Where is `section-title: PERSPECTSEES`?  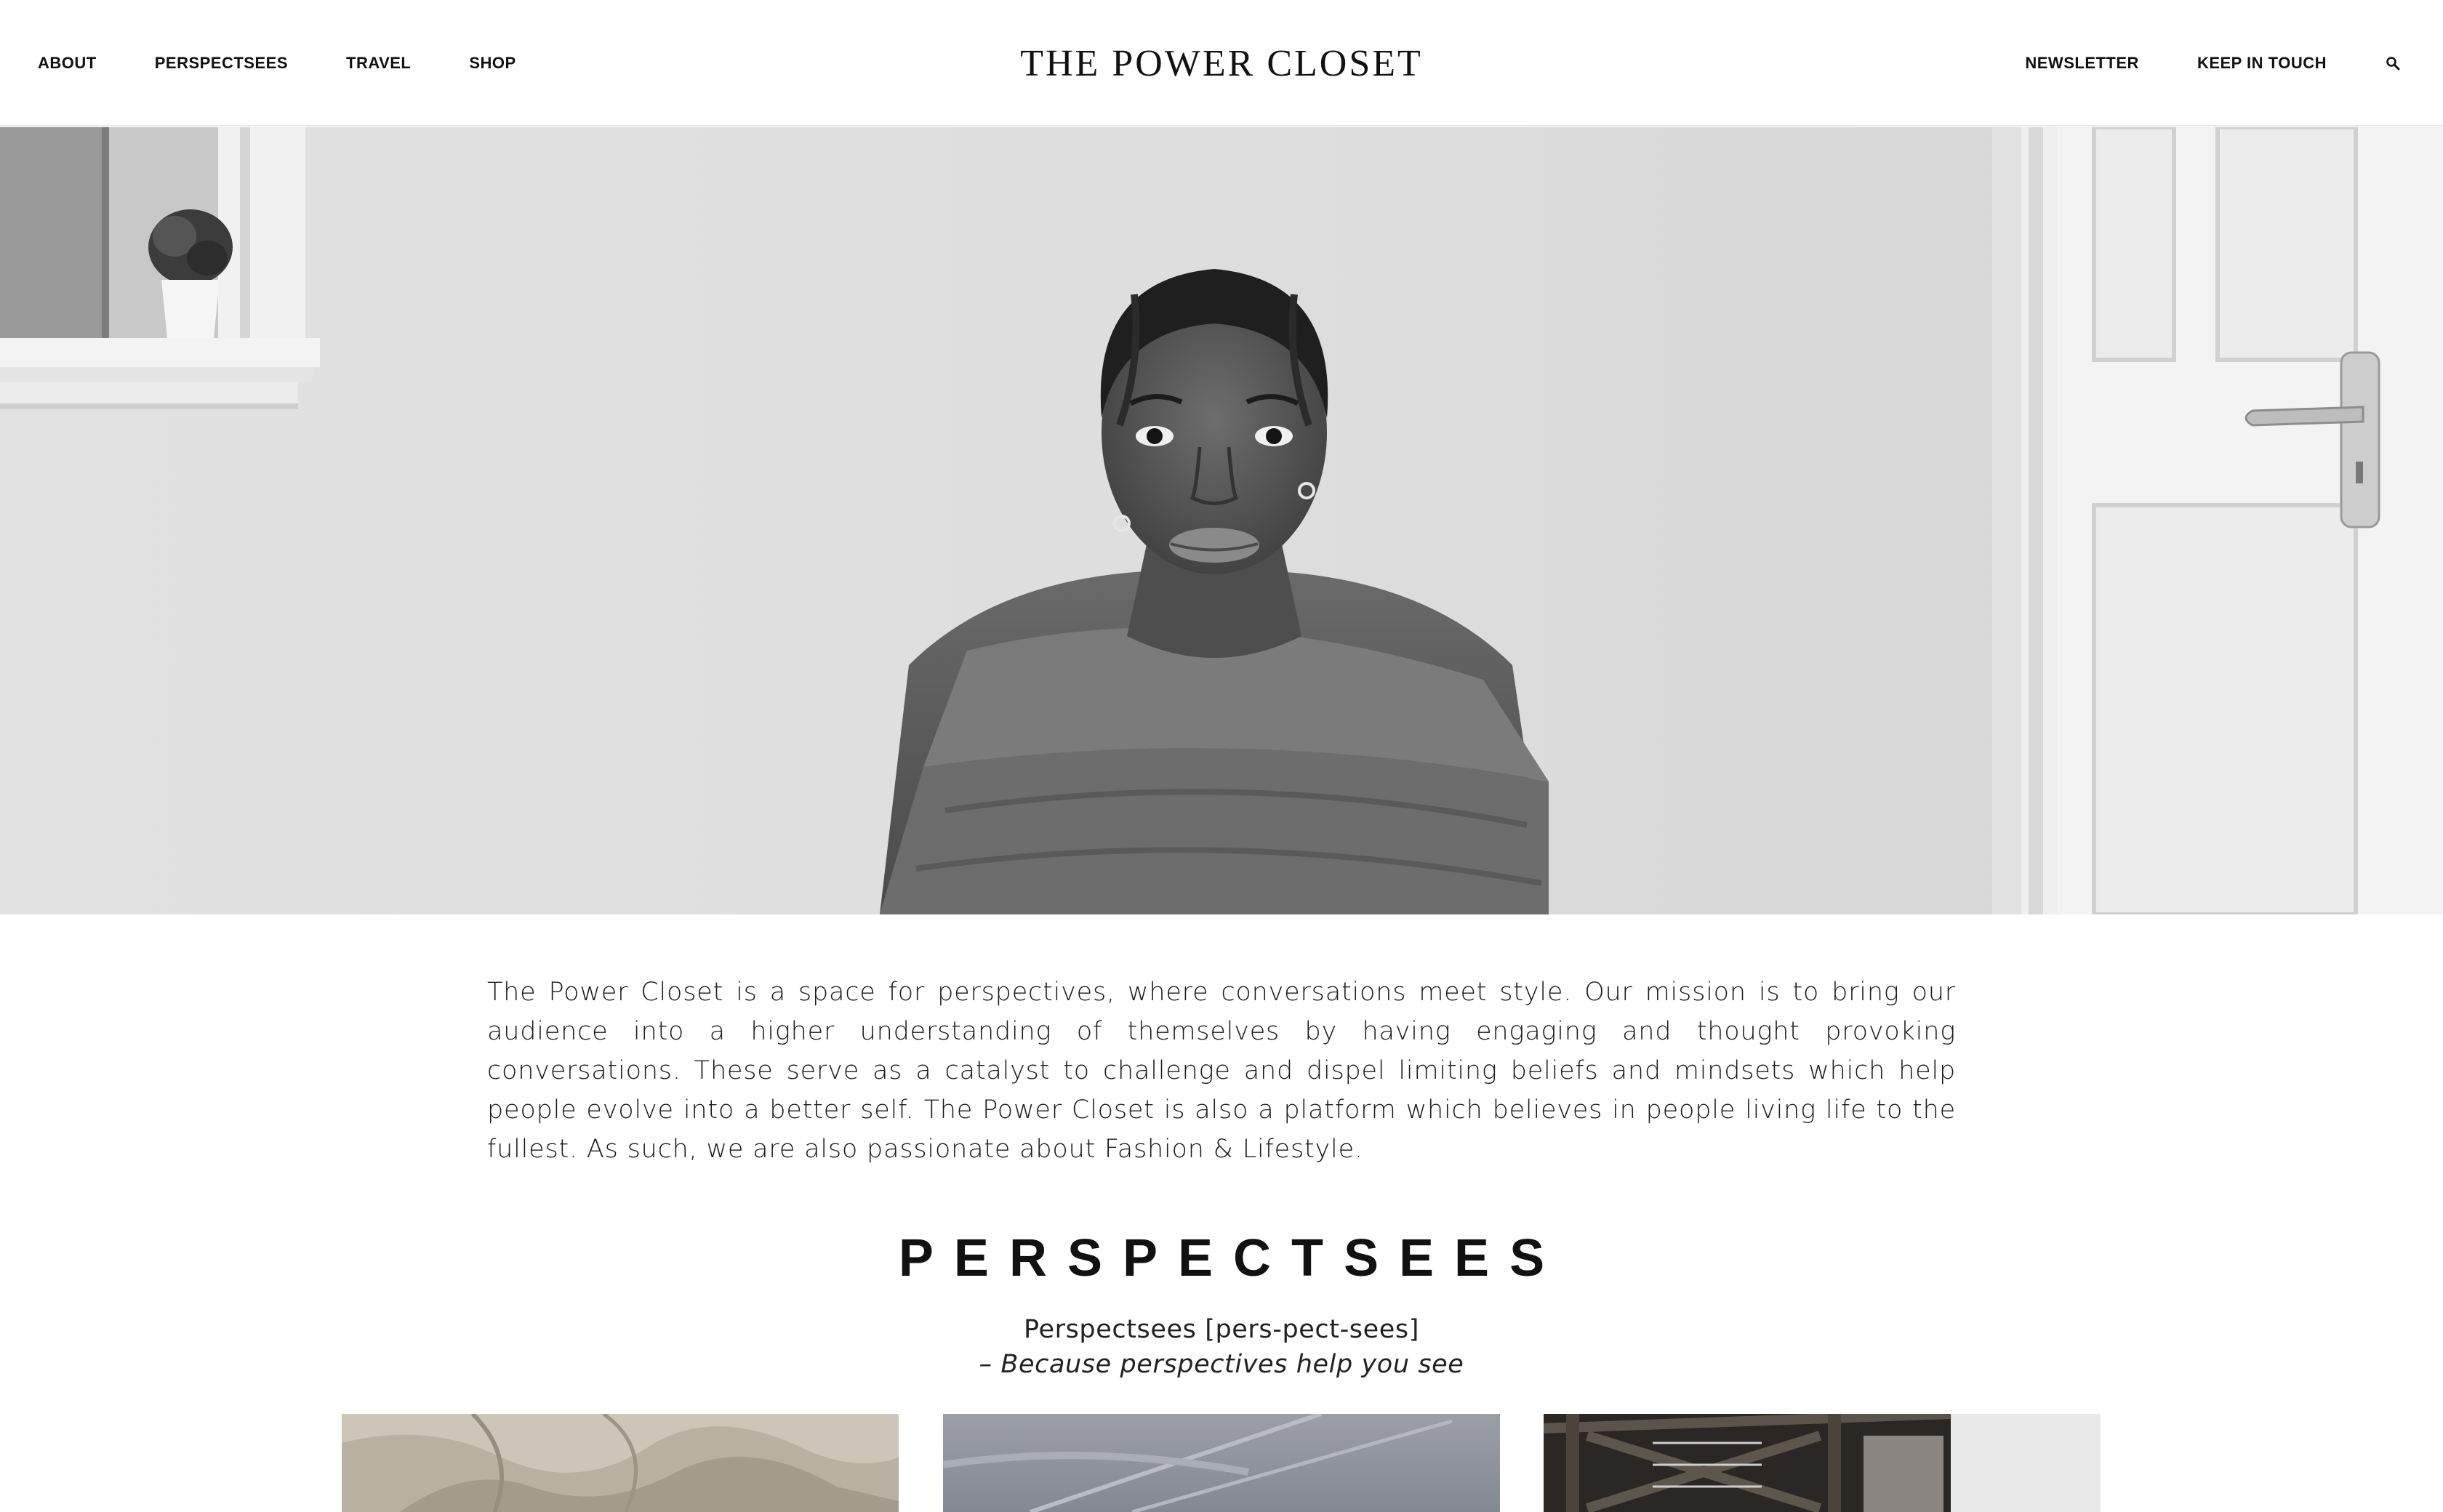 section-title: PERSPECTSEES is located at coordinates (1231, 1258).